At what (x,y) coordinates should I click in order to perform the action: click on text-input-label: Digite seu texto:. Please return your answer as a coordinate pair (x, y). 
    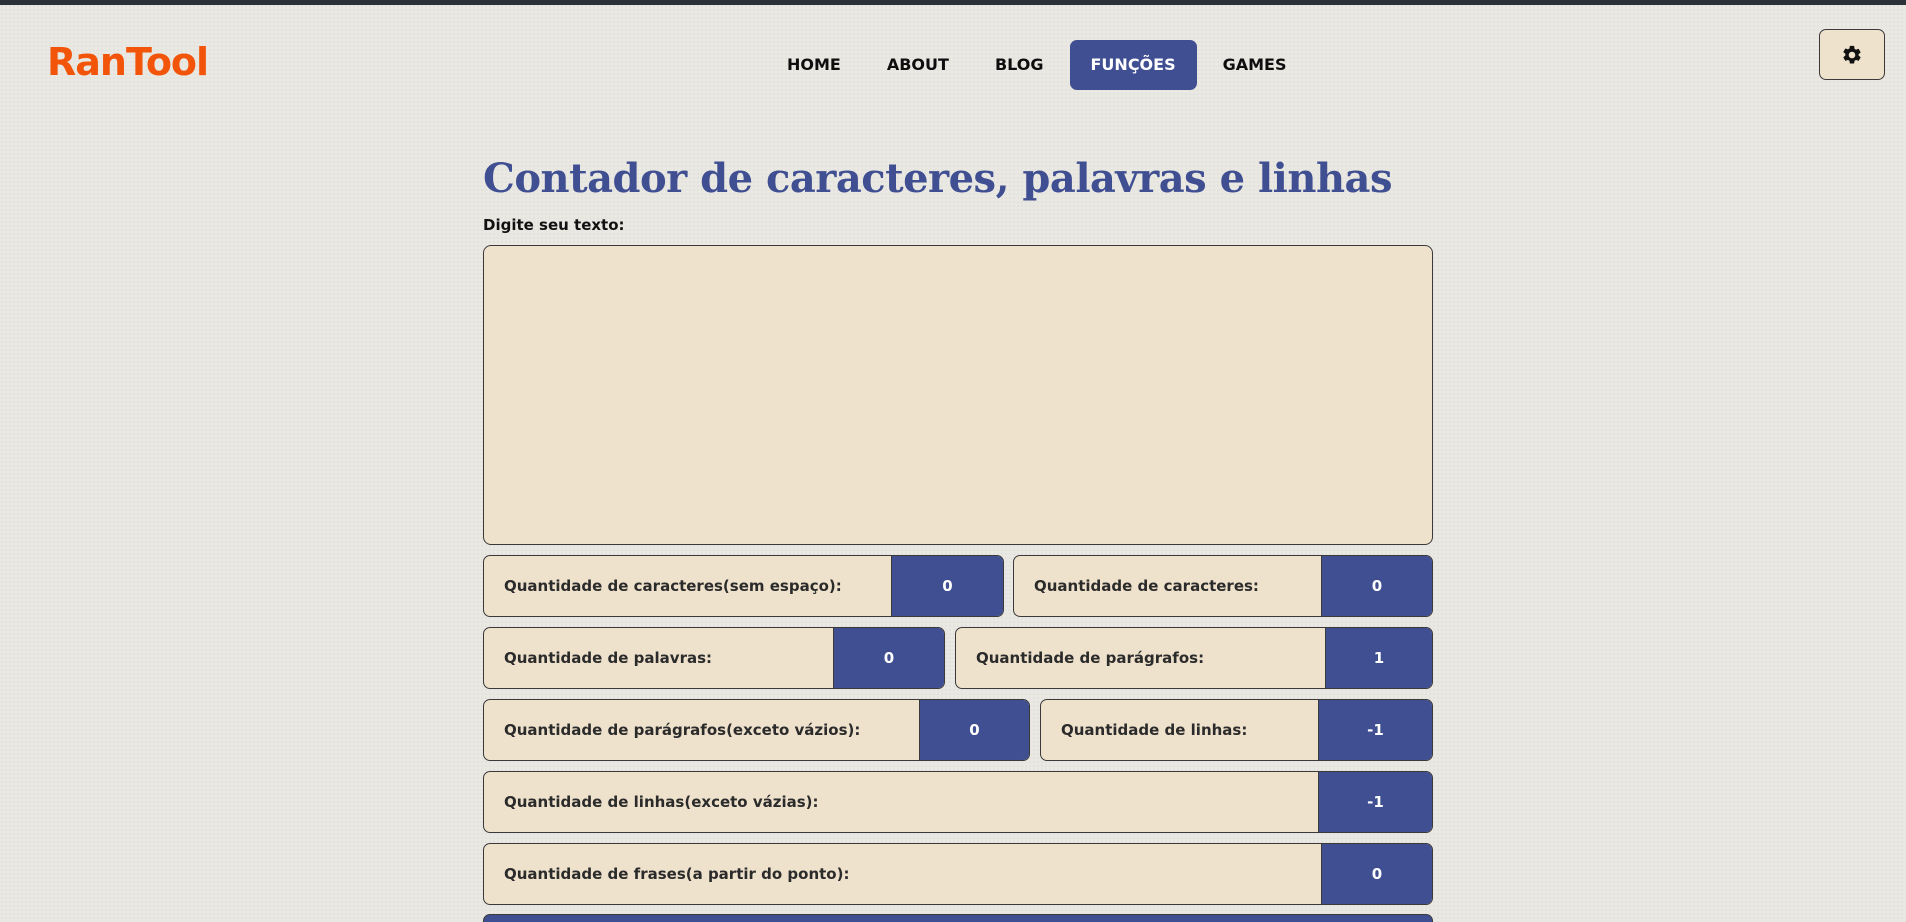
    Looking at the image, I should click on (554, 225).